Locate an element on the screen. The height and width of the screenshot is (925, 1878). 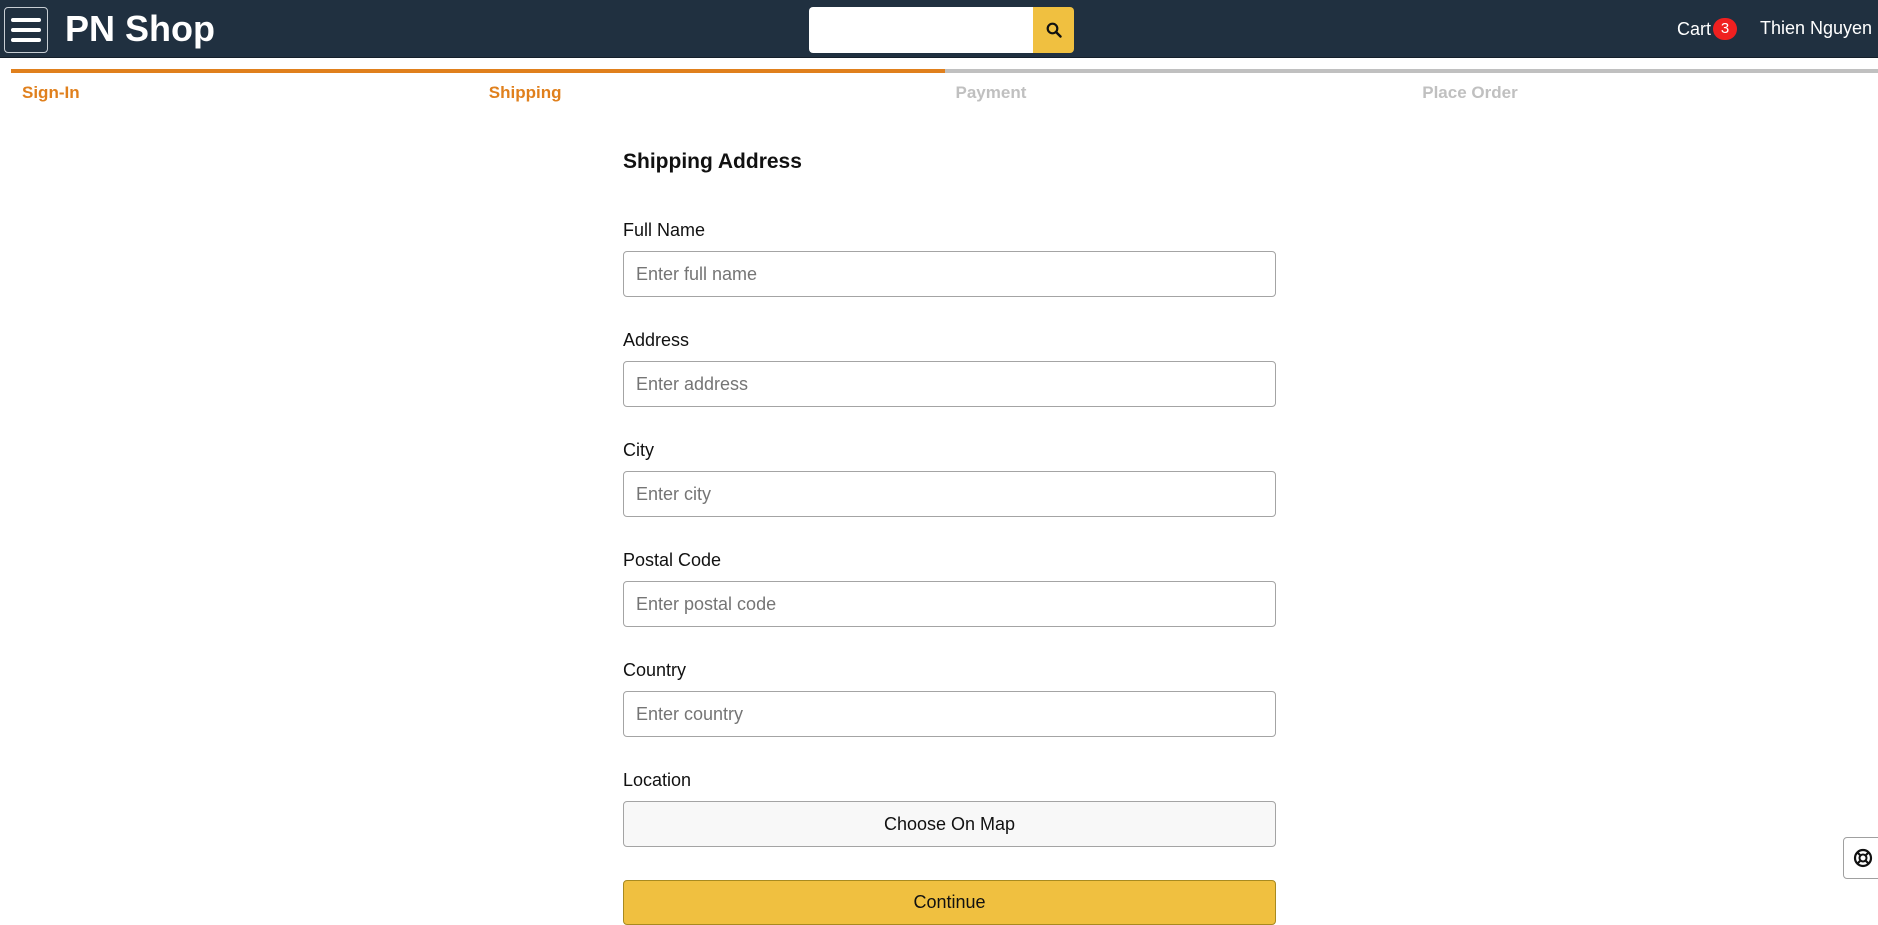
page-title: Shipping Address is located at coordinates (712, 161).